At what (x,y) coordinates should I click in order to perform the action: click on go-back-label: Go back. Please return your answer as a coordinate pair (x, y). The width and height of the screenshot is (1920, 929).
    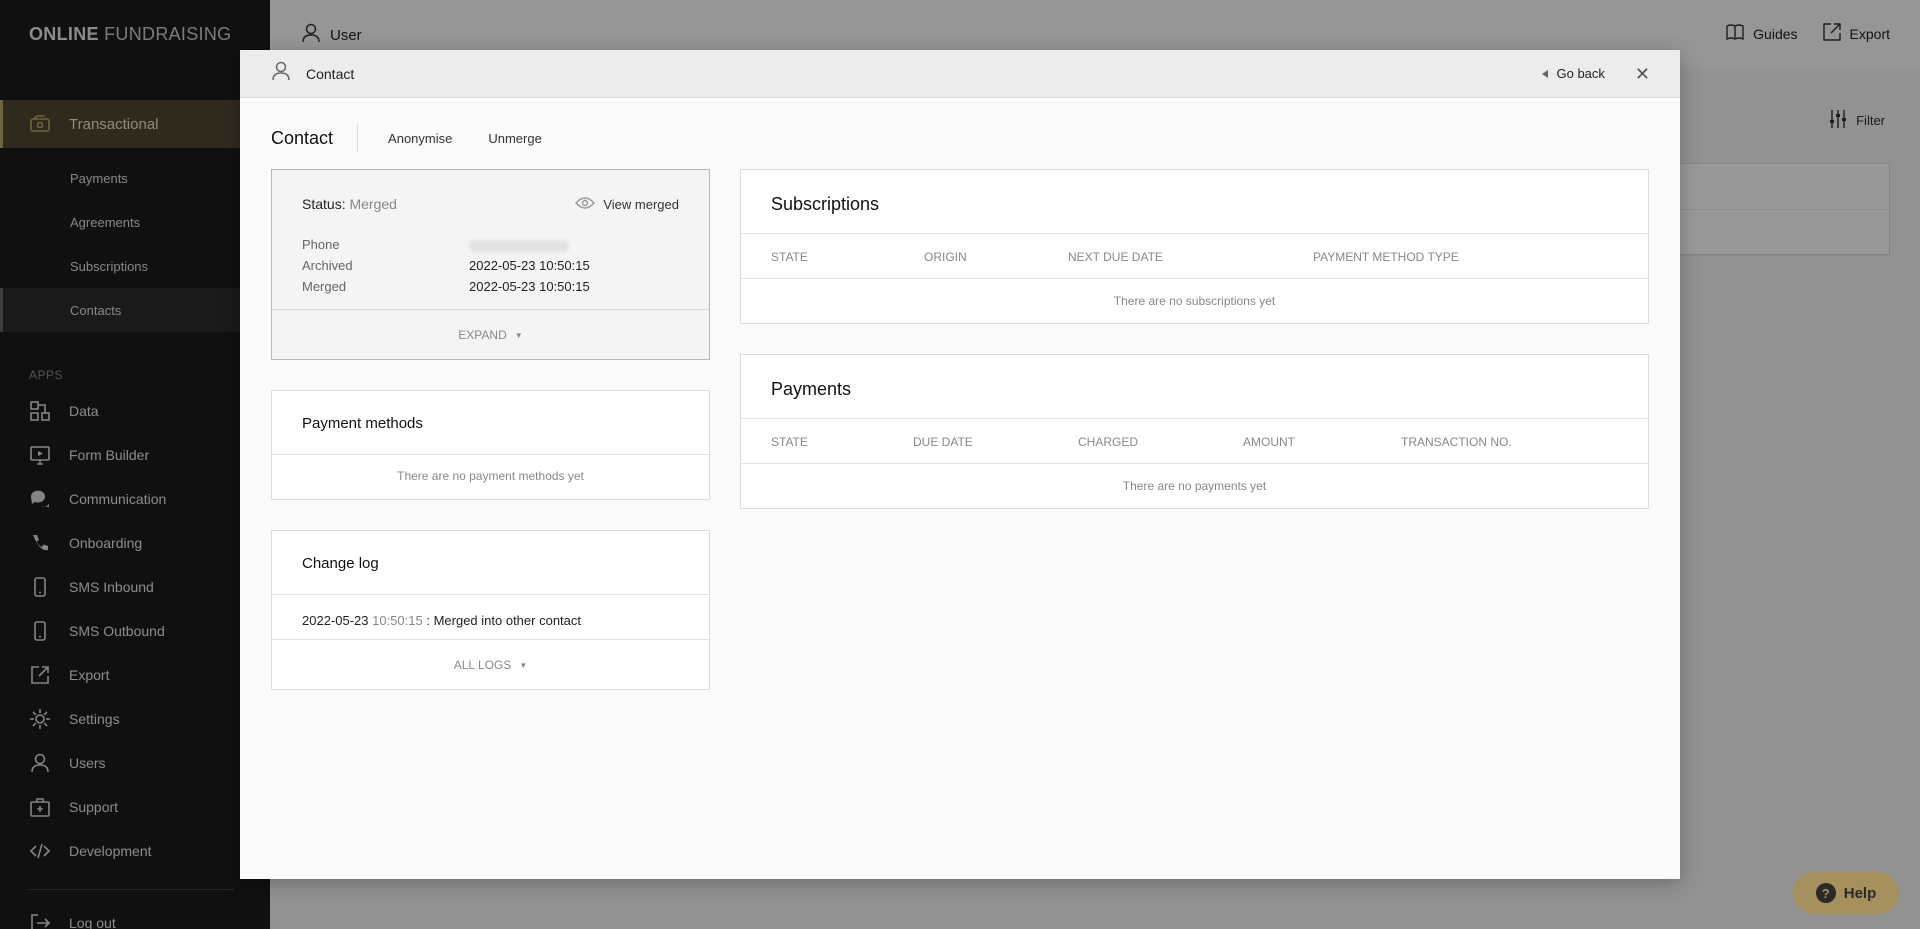
    Looking at the image, I should click on (1580, 73).